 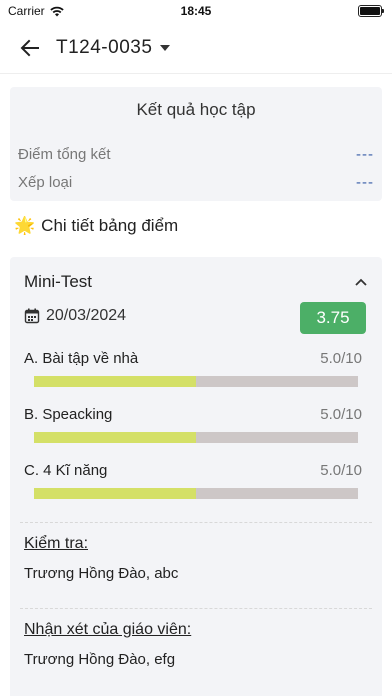 I want to click on clock: 18:45, so click(x=196, y=11).